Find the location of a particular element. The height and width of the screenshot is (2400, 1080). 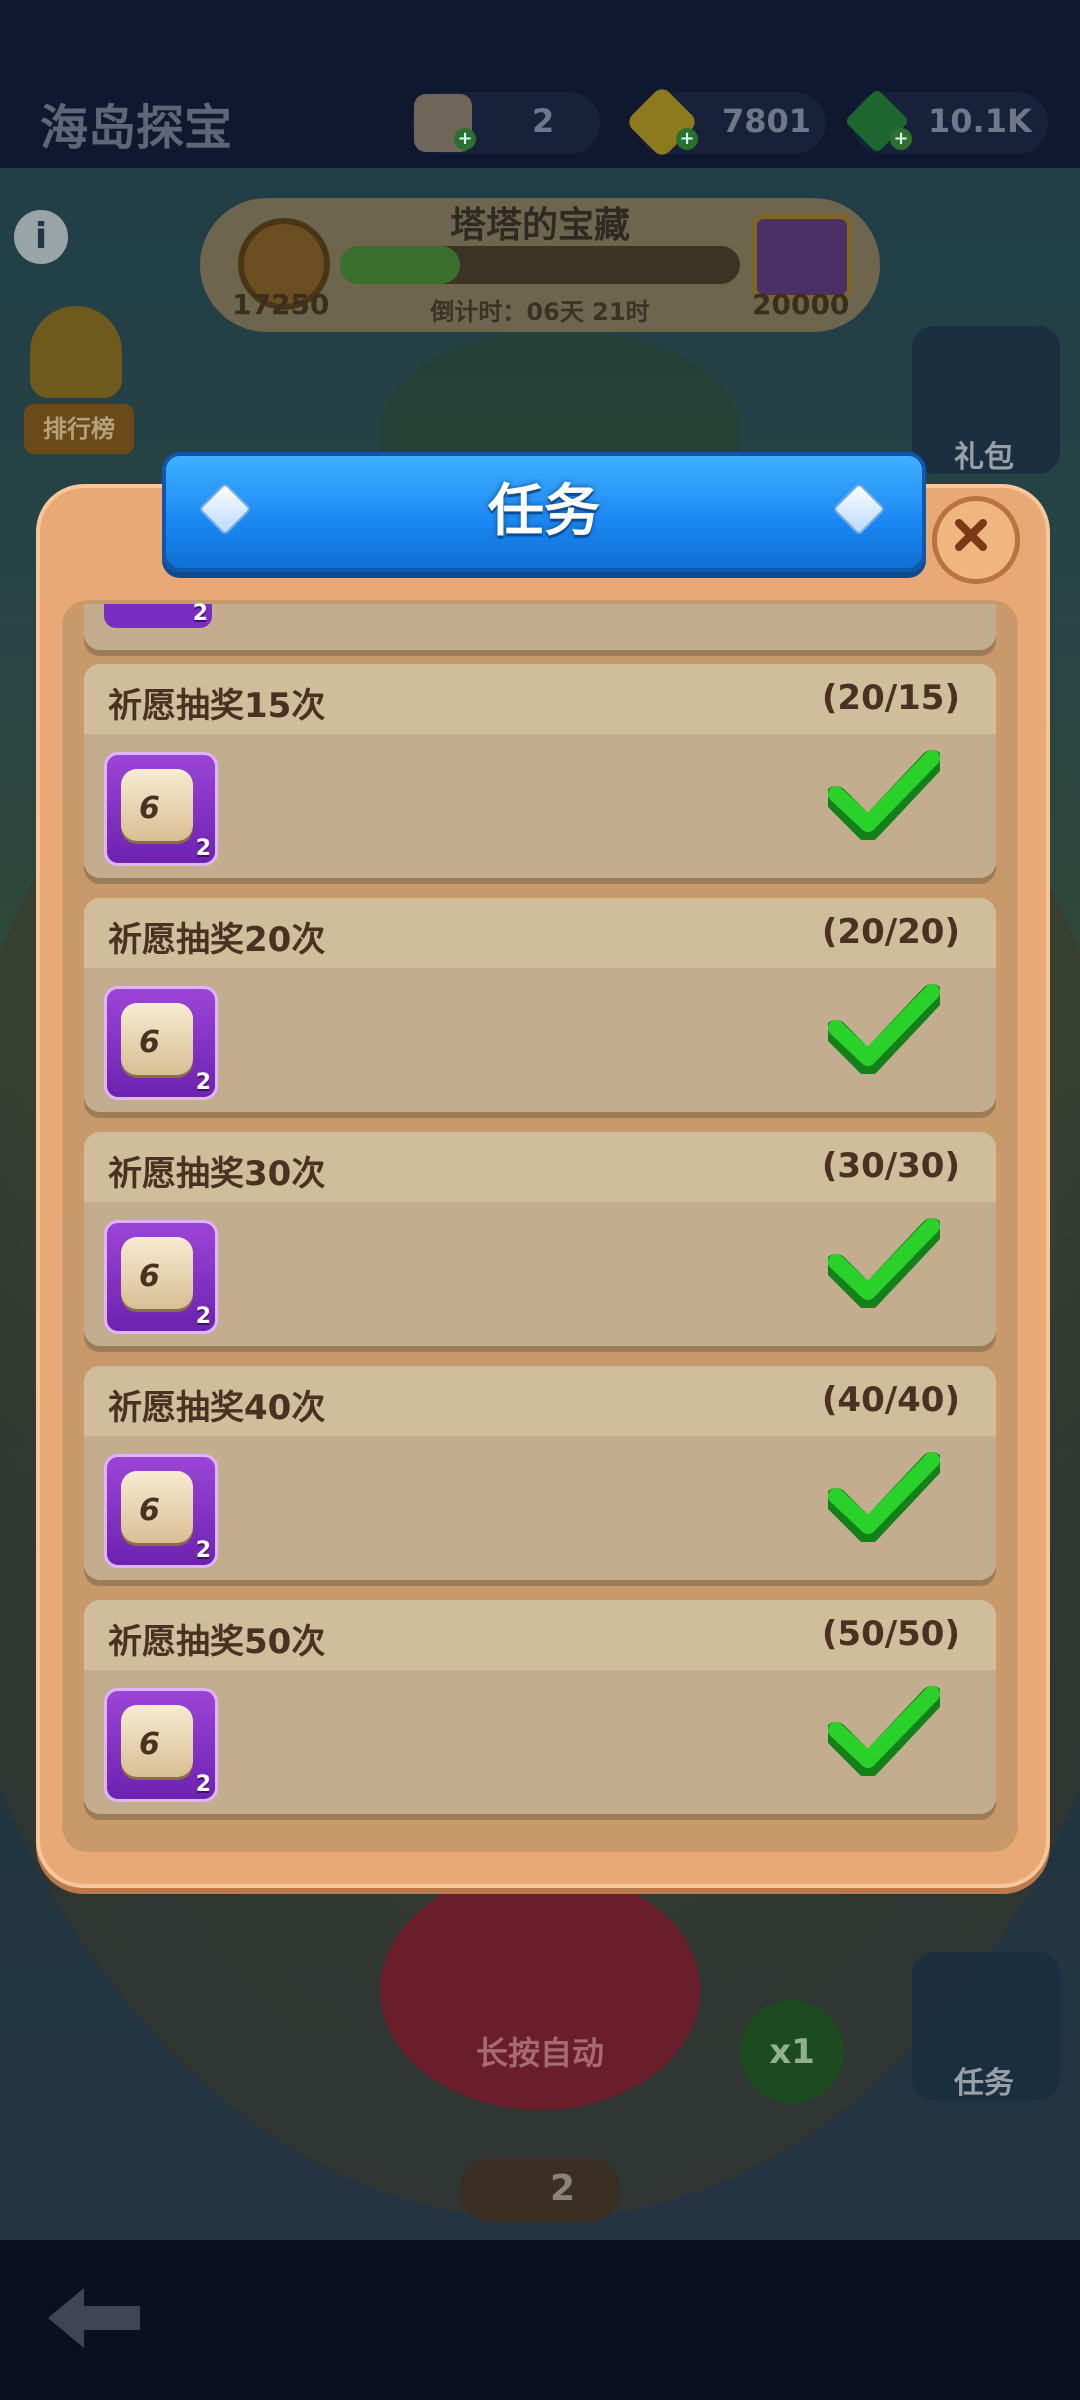

task-header: 祈愿抽奖20次 (20/20) is located at coordinates (540, 933).